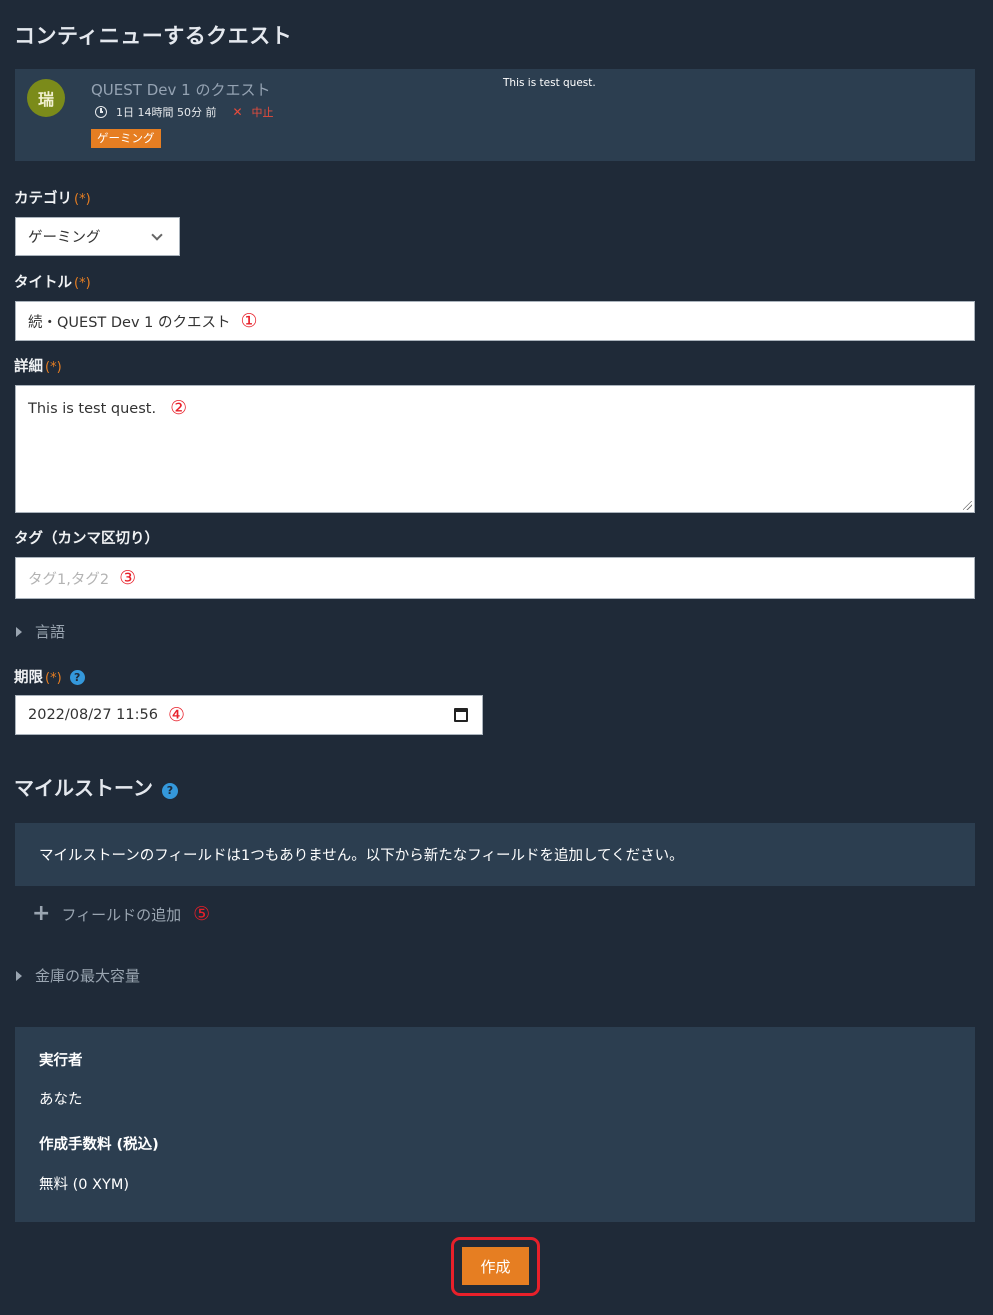  Describe the element at coordinates (69, 579) in the screenshot. I see `tags-placeholder: タグ1,タグ2` at that location.